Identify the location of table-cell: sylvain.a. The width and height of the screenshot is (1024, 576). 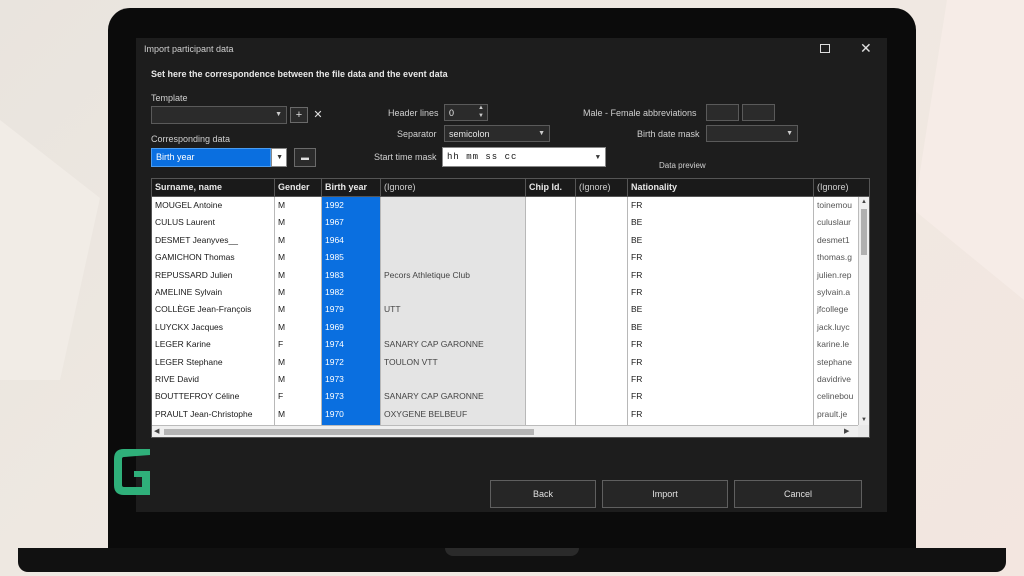
(834, 292).